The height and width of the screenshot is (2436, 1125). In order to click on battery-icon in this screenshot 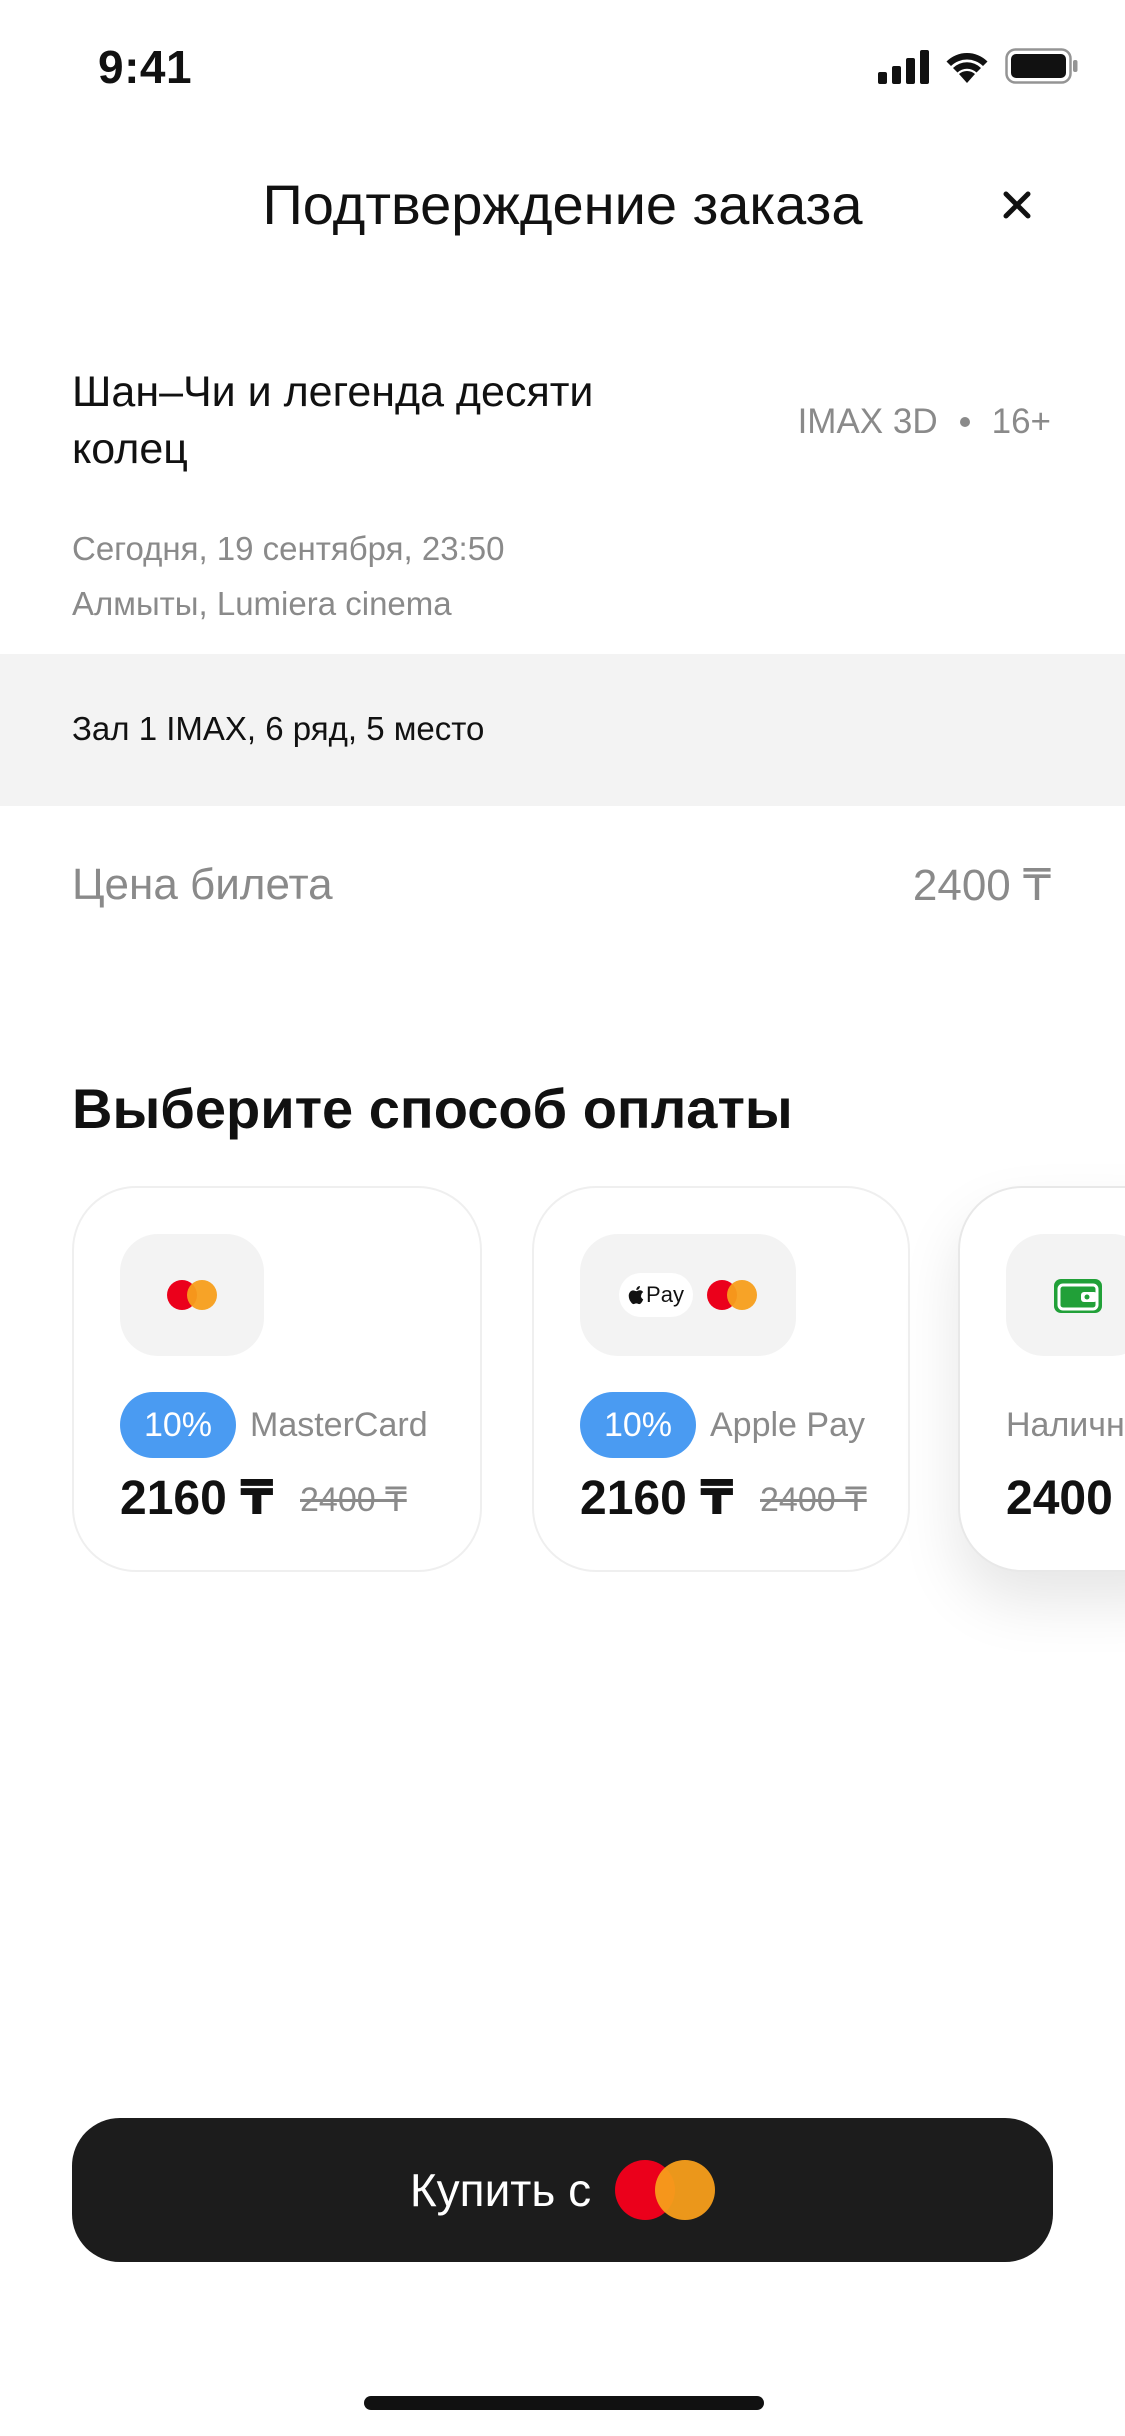, I will do `click(1042, 66)`.